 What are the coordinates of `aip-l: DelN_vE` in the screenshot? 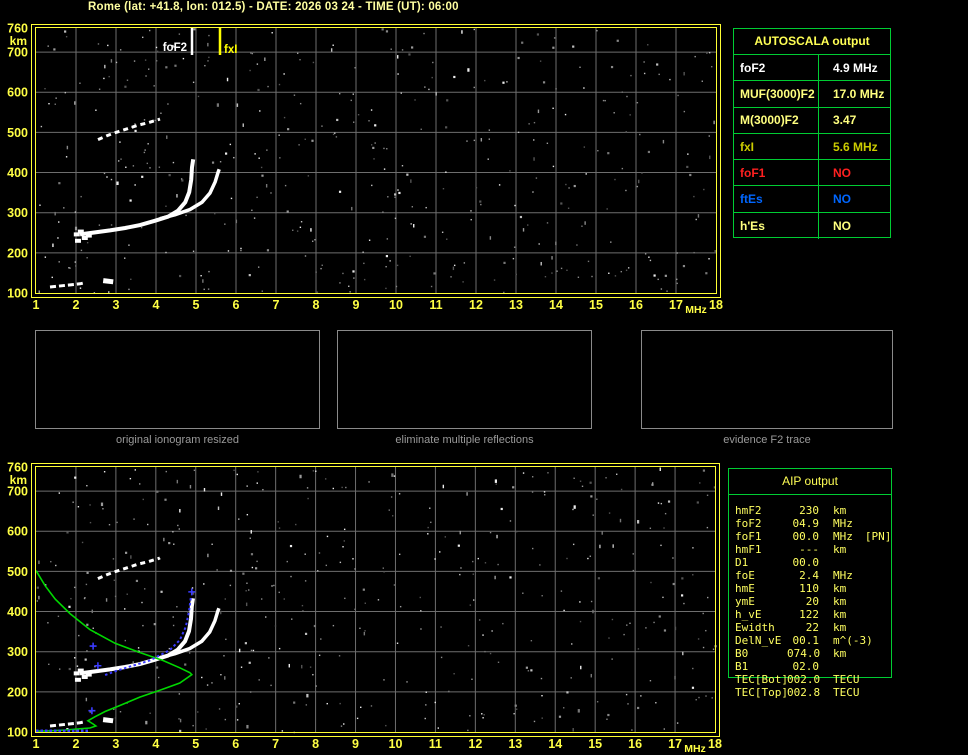 It's located at (758, 640).